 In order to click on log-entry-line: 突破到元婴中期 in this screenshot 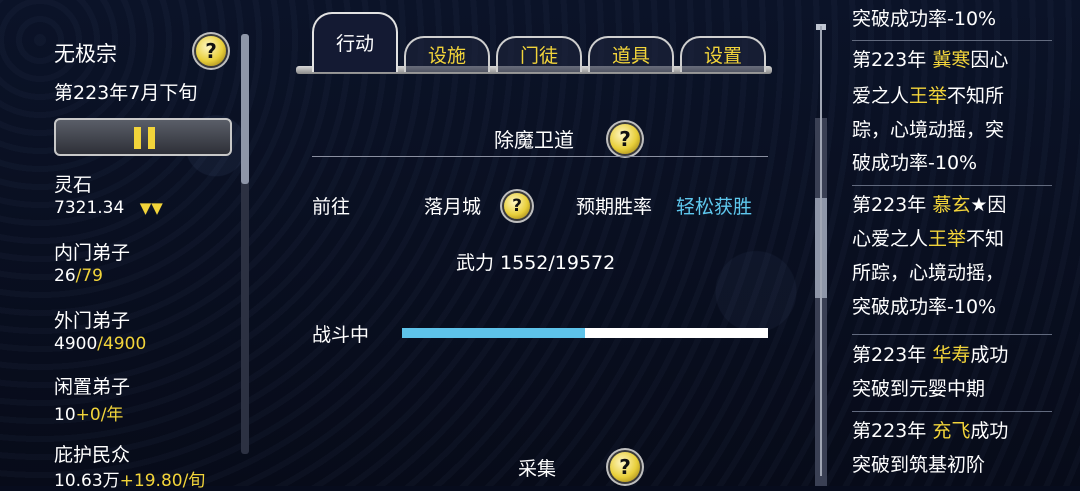, I will do `click(918, 389)`.